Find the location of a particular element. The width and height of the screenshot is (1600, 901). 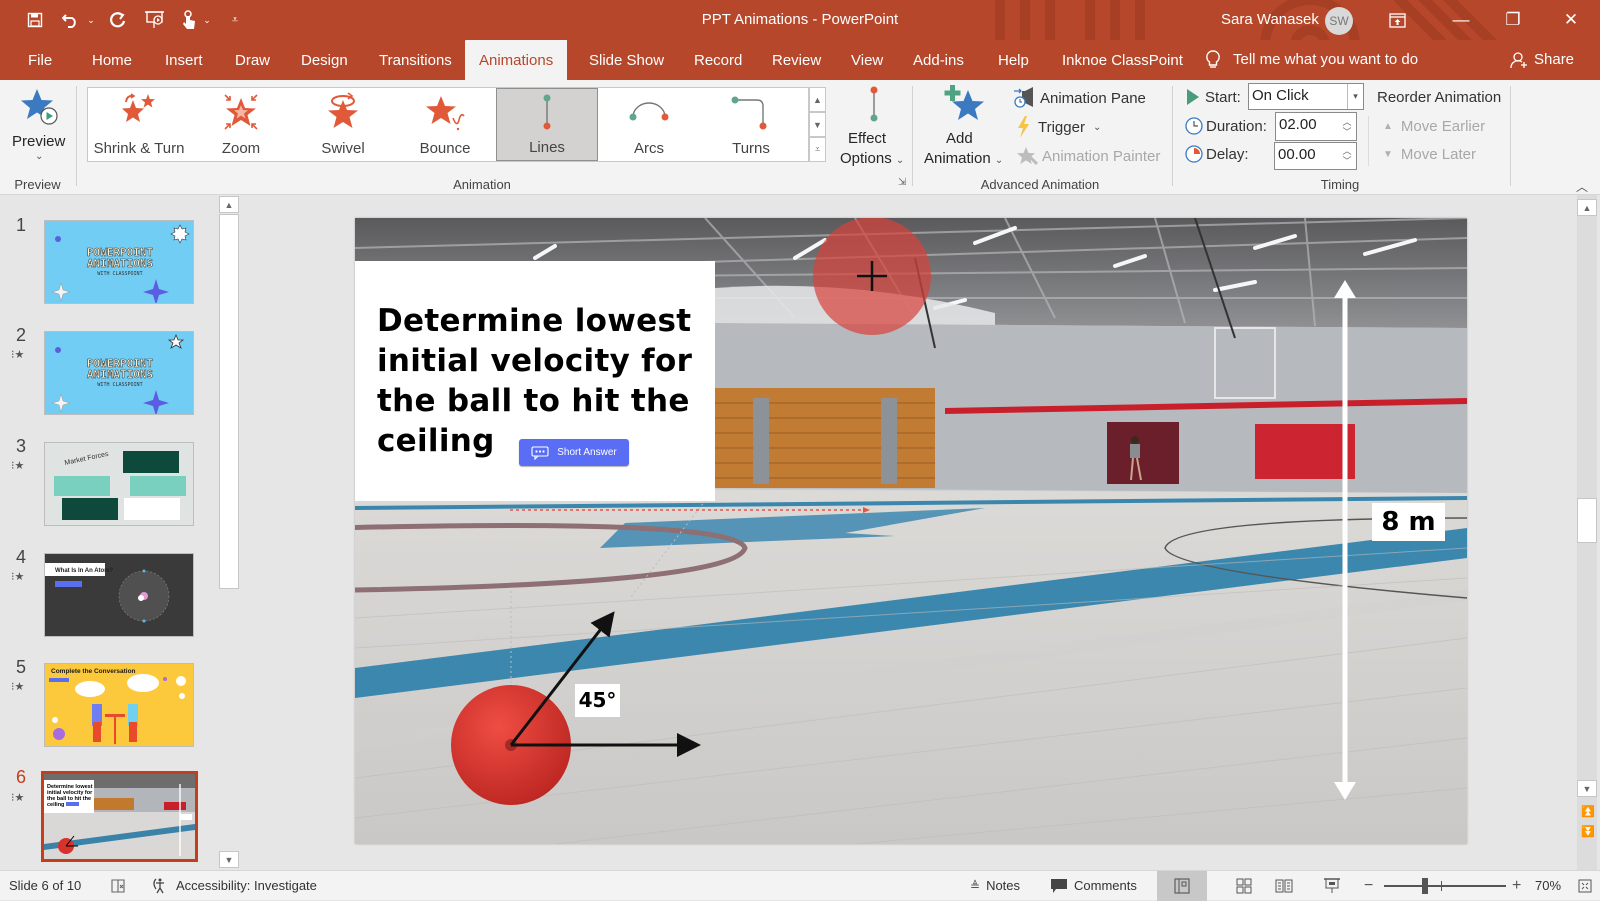

tab-design: Design is located at coordinates (324, 60).